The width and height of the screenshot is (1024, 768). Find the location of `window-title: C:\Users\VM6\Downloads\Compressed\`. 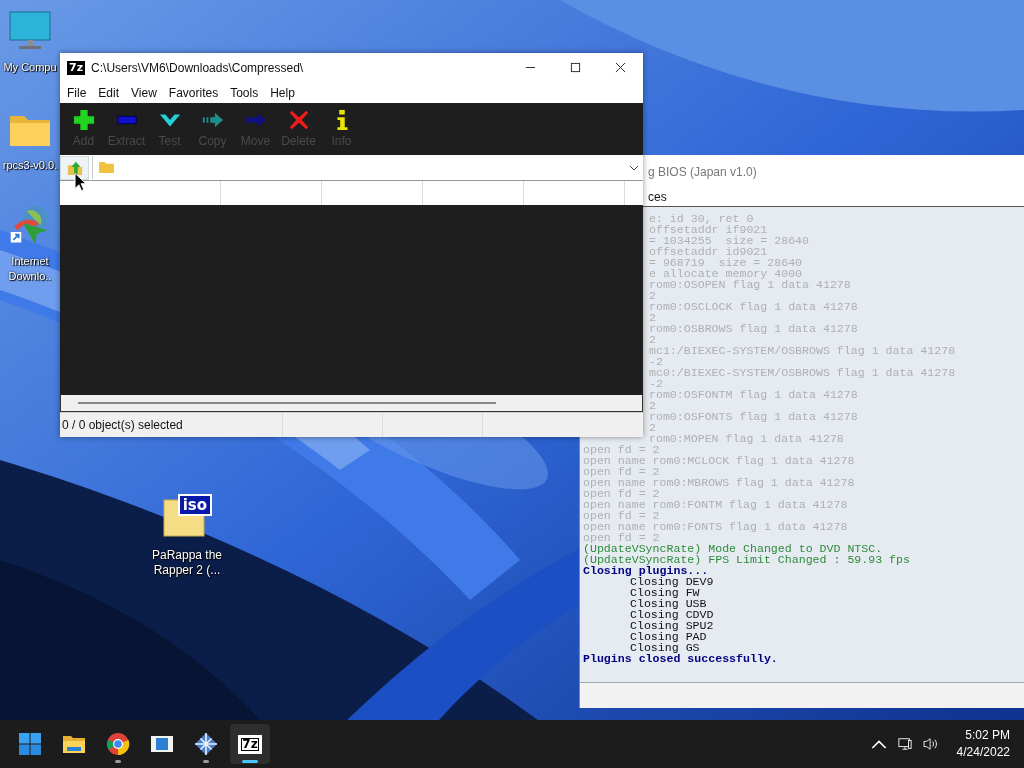

window-title: C:\Users\VM6\Downloads\Compressed\ is located at coordinates (198, 67).